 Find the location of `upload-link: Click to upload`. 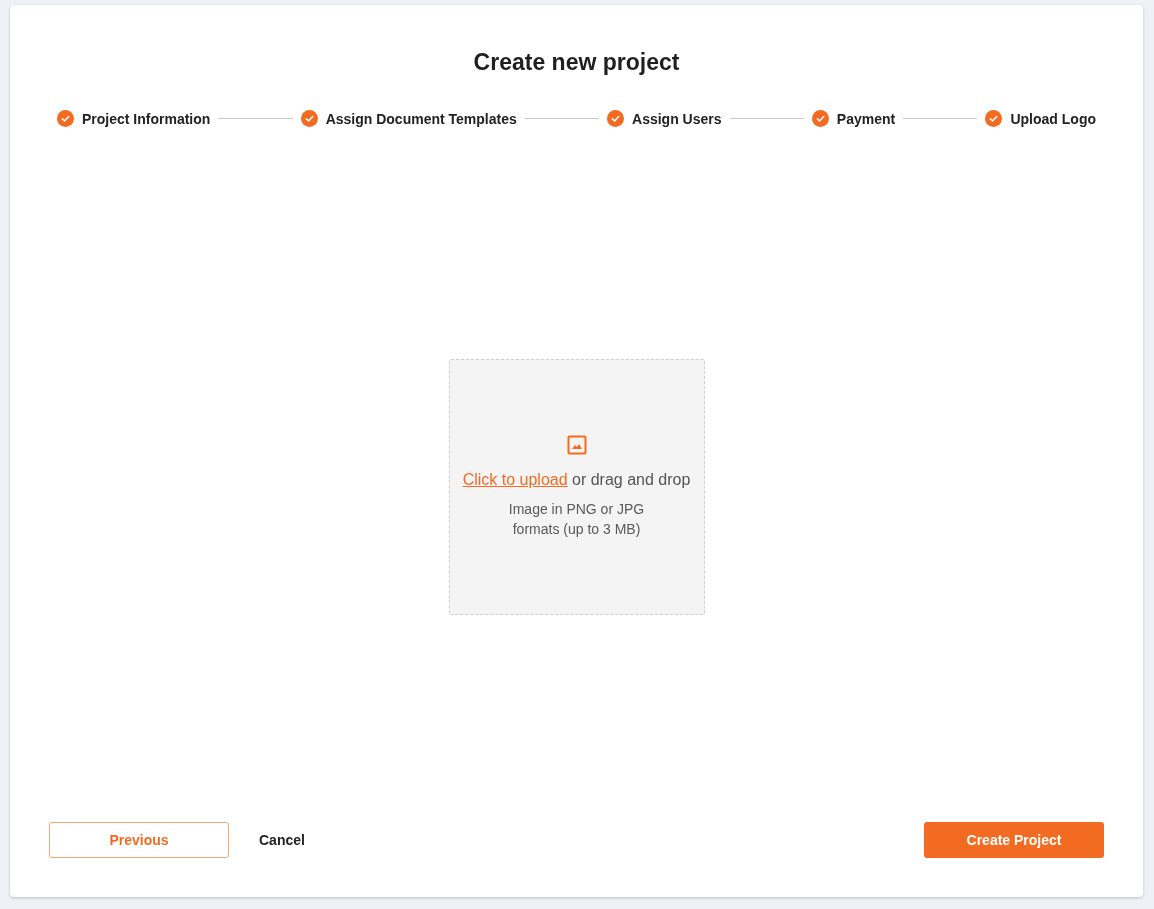

upload-link: Click to upload is located at coordinates (515, 479).